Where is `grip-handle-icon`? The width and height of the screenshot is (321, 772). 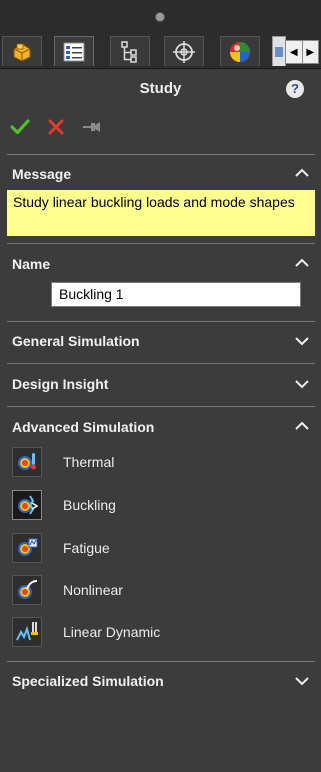
grip-handle-icon is located at coordinates (160, 17).